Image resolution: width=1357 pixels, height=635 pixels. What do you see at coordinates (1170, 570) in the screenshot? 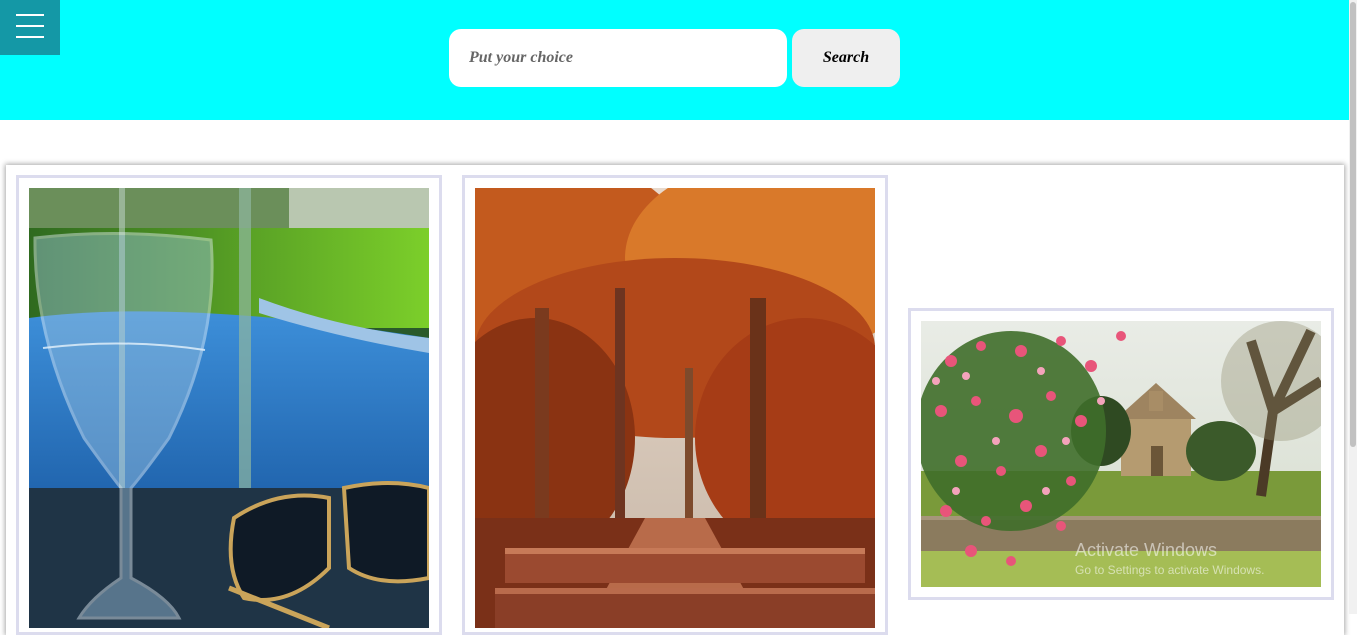
I see `watermark-subtitle: Go to Settings to activate Windows.` at bounding box center [1170, 570].